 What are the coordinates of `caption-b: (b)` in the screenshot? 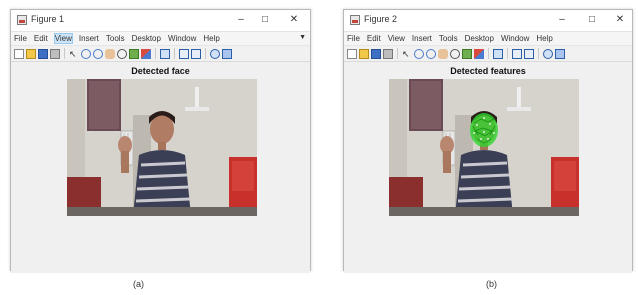 It's located at (491, 284).